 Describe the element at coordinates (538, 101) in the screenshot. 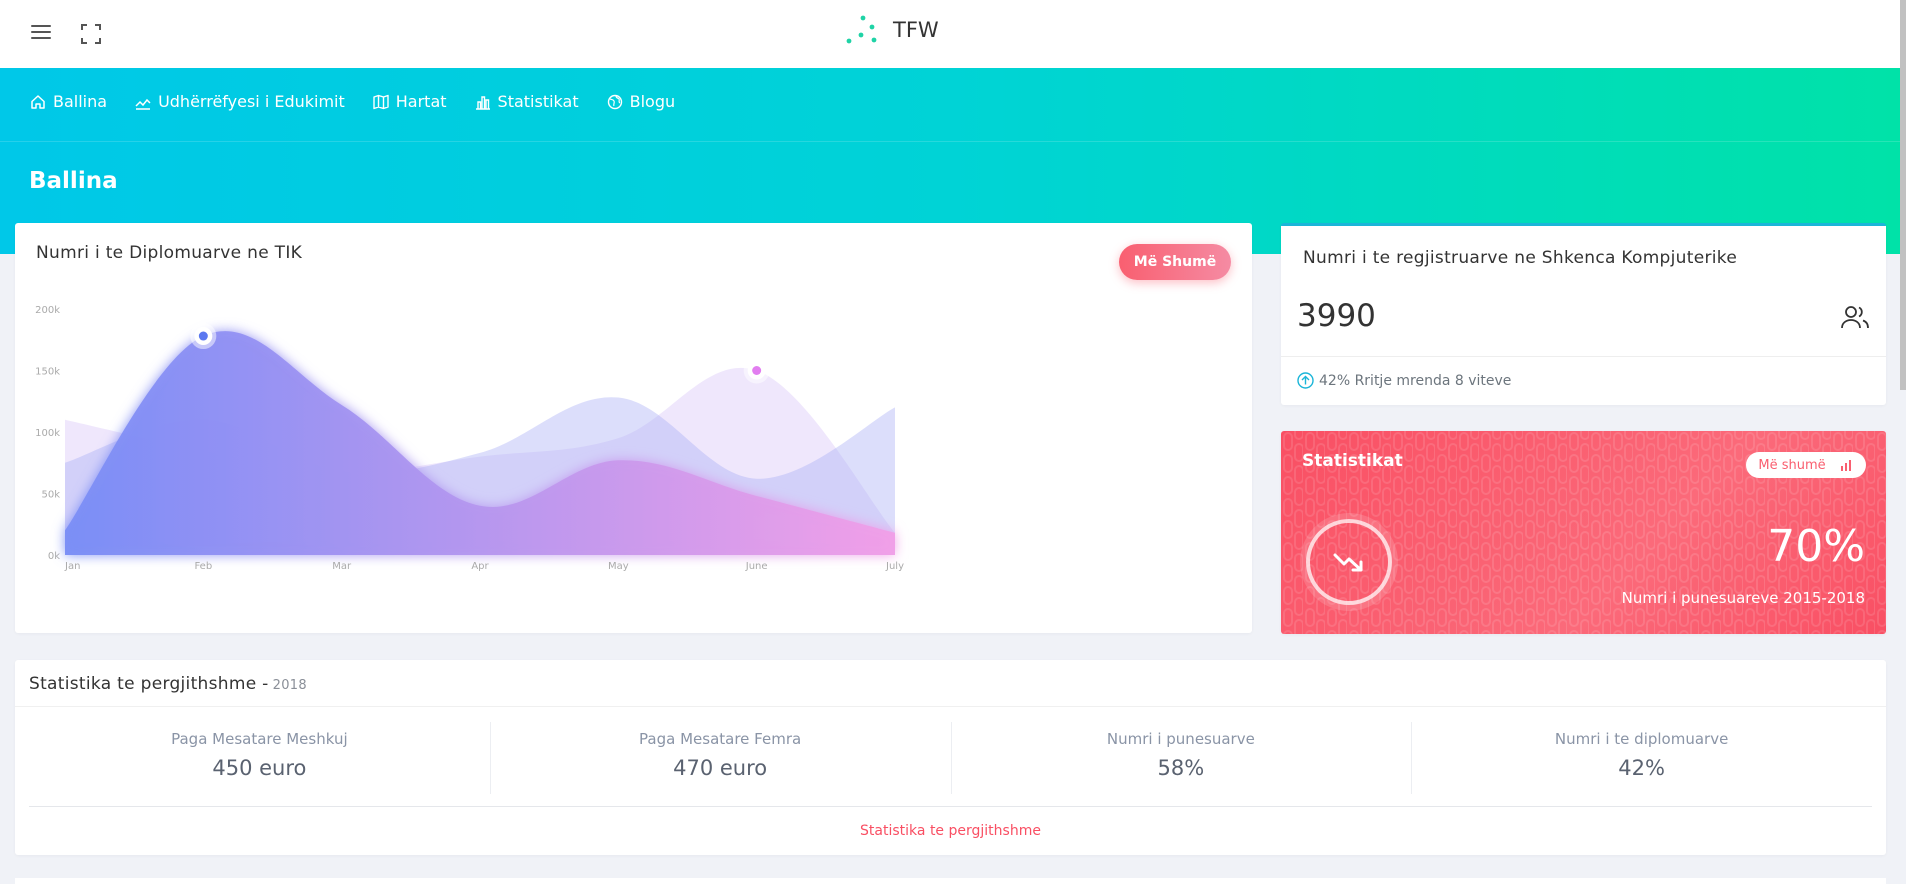

I see `nav-label: Statistikat` at that location.